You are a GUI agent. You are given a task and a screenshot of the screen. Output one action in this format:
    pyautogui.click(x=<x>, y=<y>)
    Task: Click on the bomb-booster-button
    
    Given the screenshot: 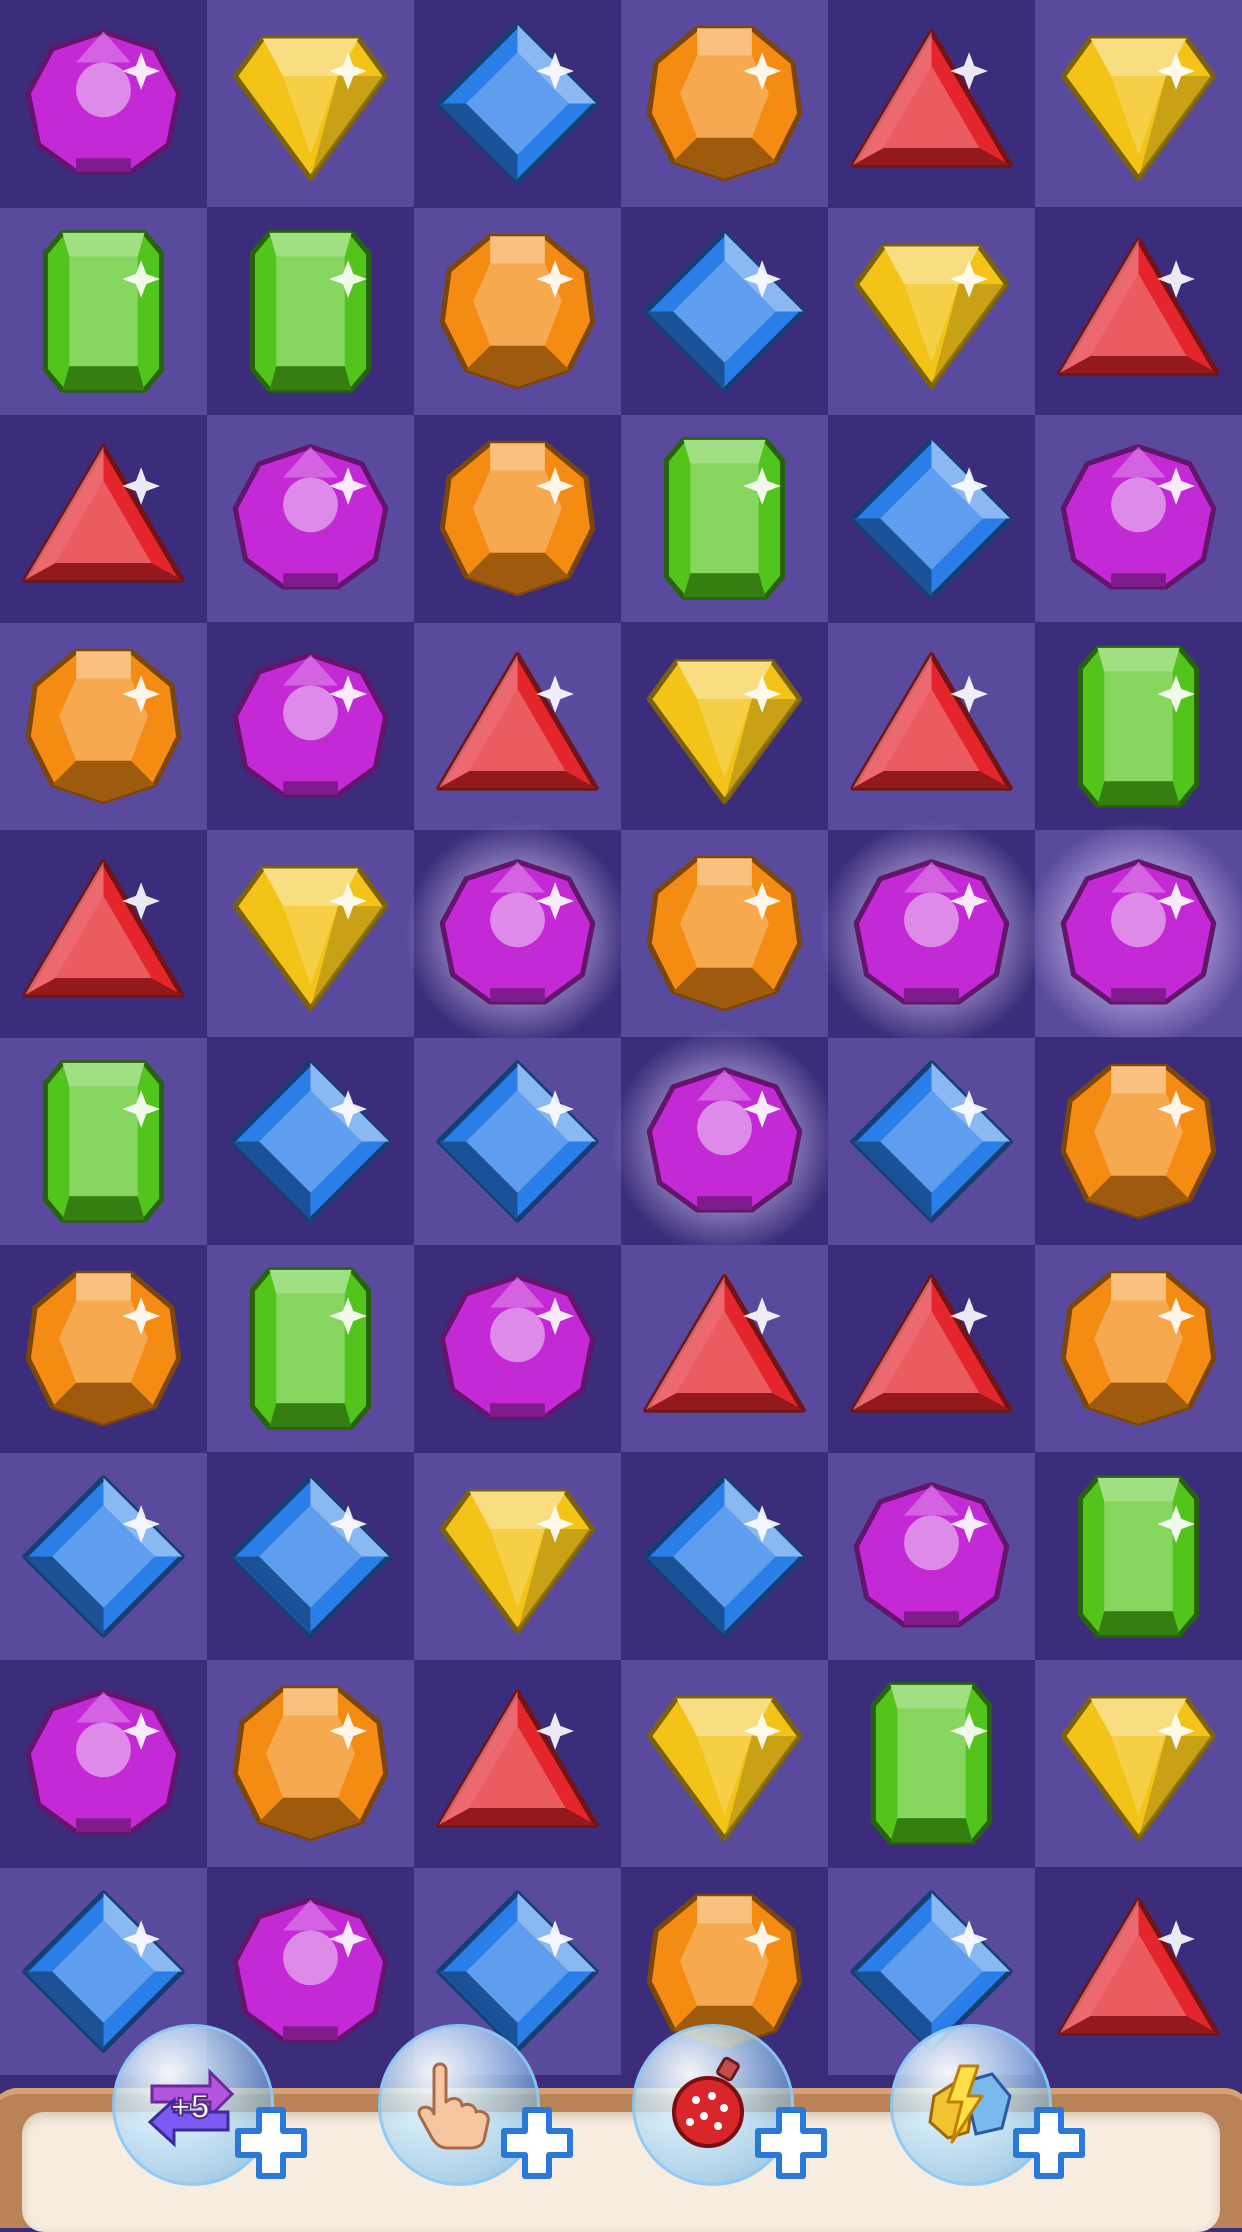 What is the action you would take?
    pyautogui.click(x=729, y=2105)
    